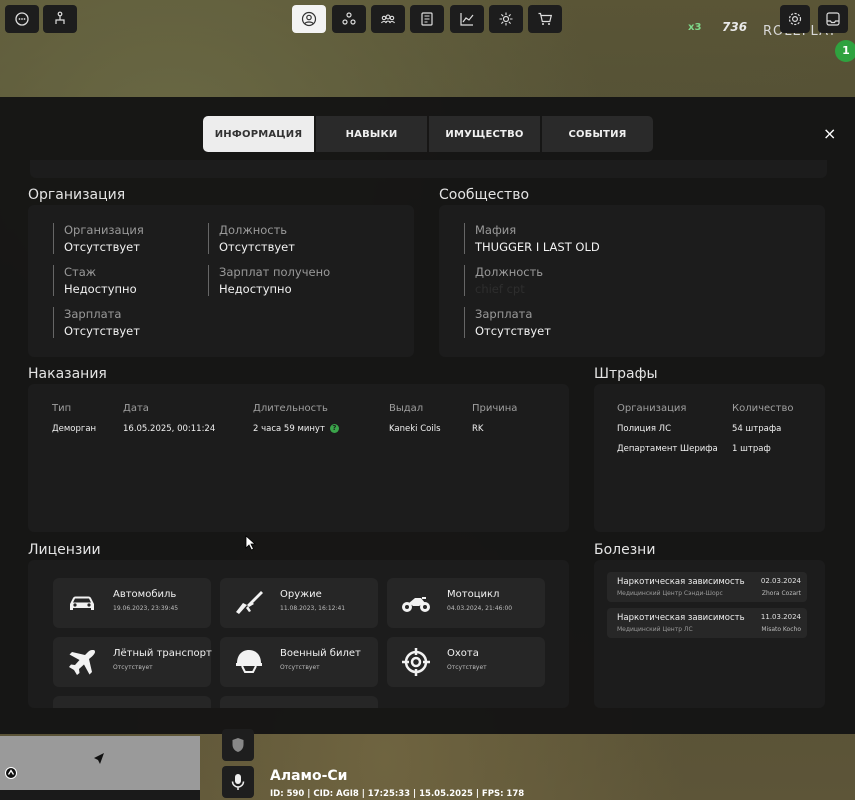 The width and height of the screenshot is (855, 800). I want to click on family-button, so click(349, 19).